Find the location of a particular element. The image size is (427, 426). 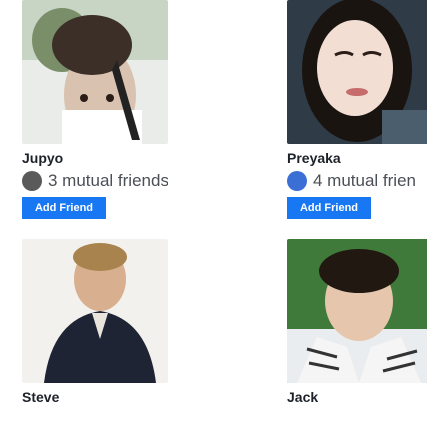

friend-suggestion-card: Jack is located at coordinates (357, 322).